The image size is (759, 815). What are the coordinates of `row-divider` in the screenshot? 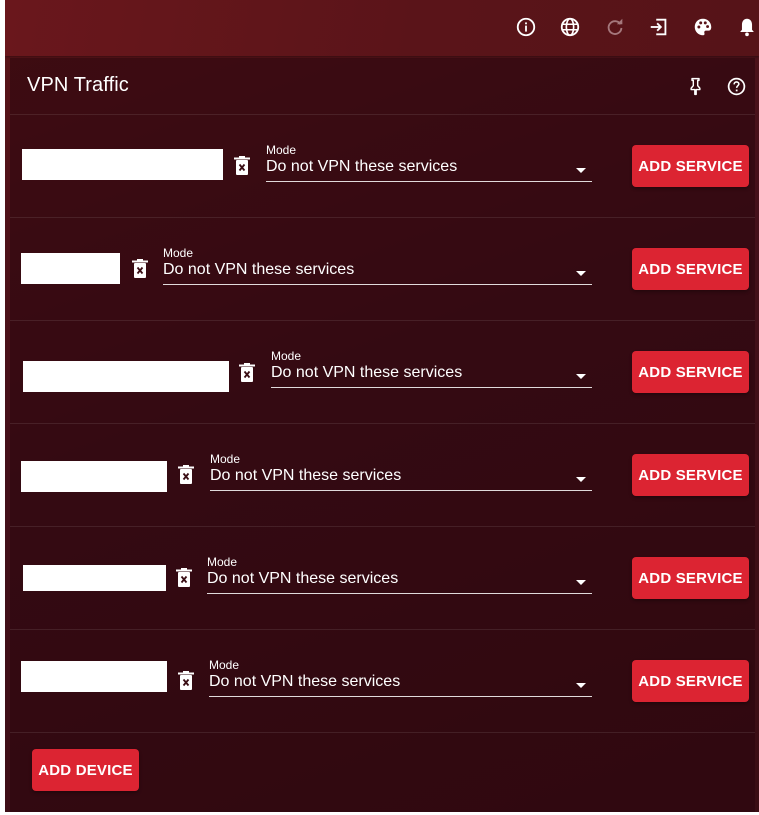 It's located at (382, 732).